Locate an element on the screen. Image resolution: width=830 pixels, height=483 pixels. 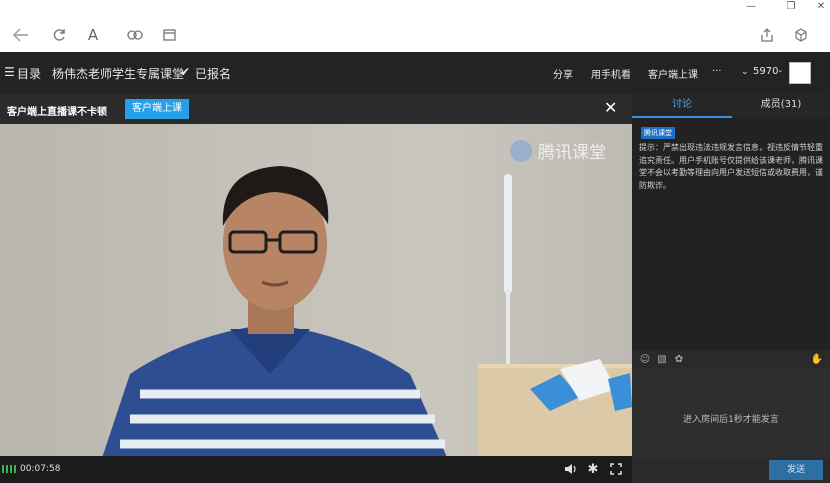
side-tabs: 讨论 成员(31) is located at coordinates (731, 106).